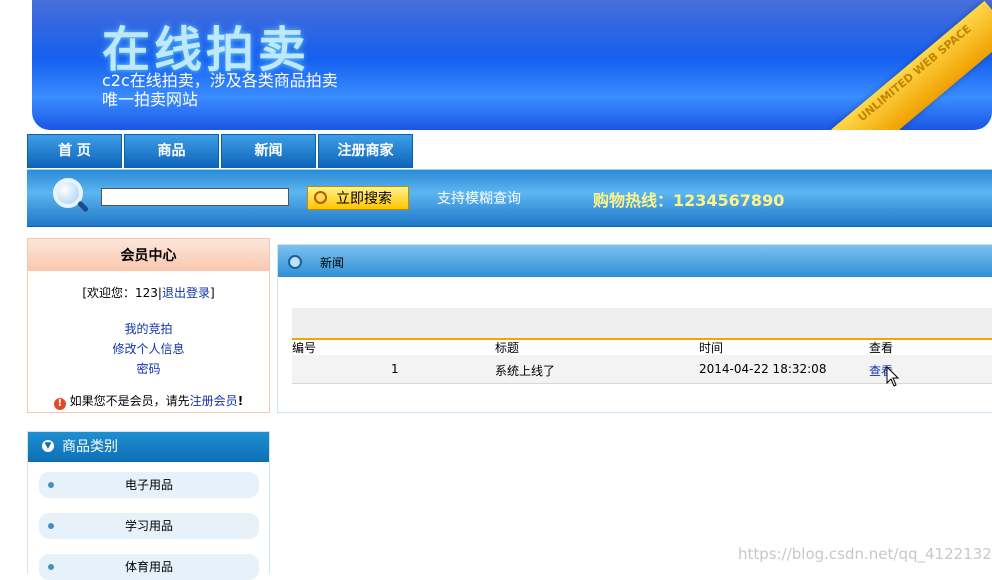 The image size is (992, 580). Describe the element at coordinates (689, 200) in the screenshot. I see `shopping-hotline: 购物热线：1234567890` at that location.